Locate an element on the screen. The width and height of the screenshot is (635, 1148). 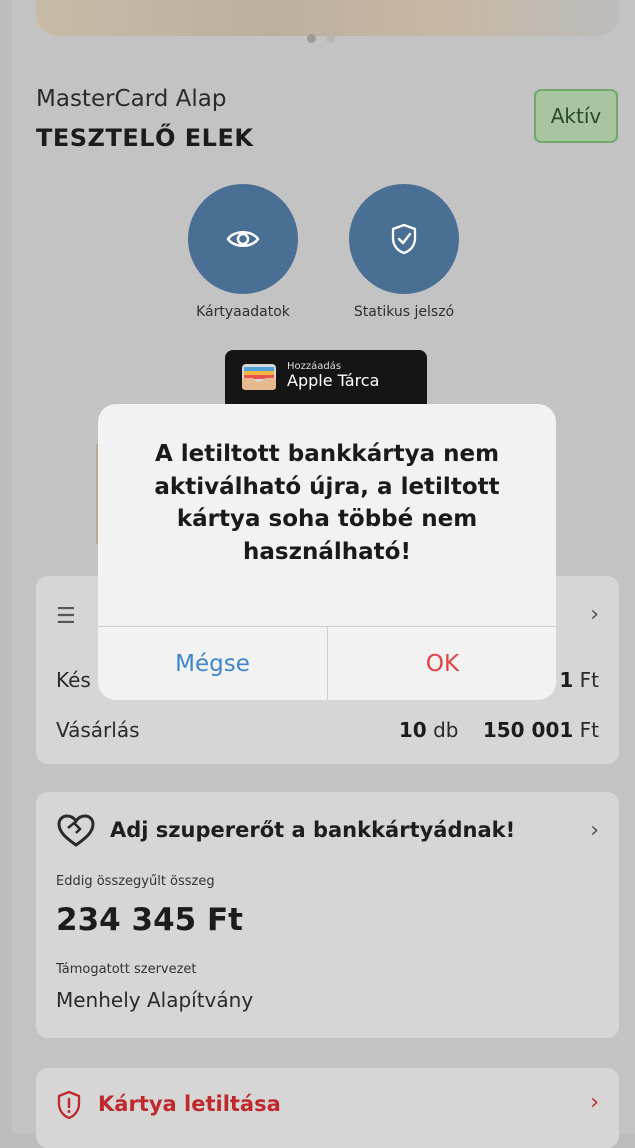
wallet-icon is located at coordinates (259, 377).